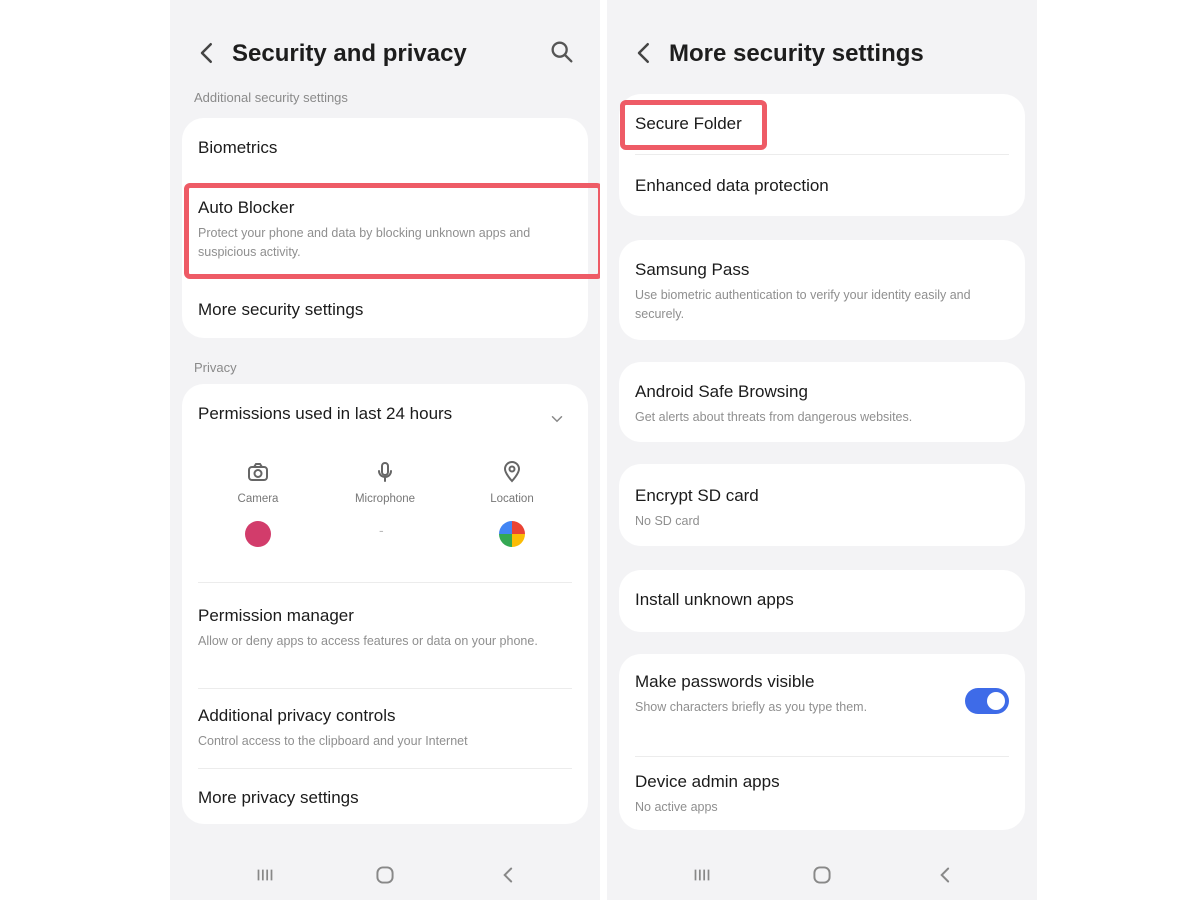  What do you see at coordinates (667, 521) in the screenshot?
I see `encrypt-sd-subtitle: No SD card` at bounding box center [667, 521].